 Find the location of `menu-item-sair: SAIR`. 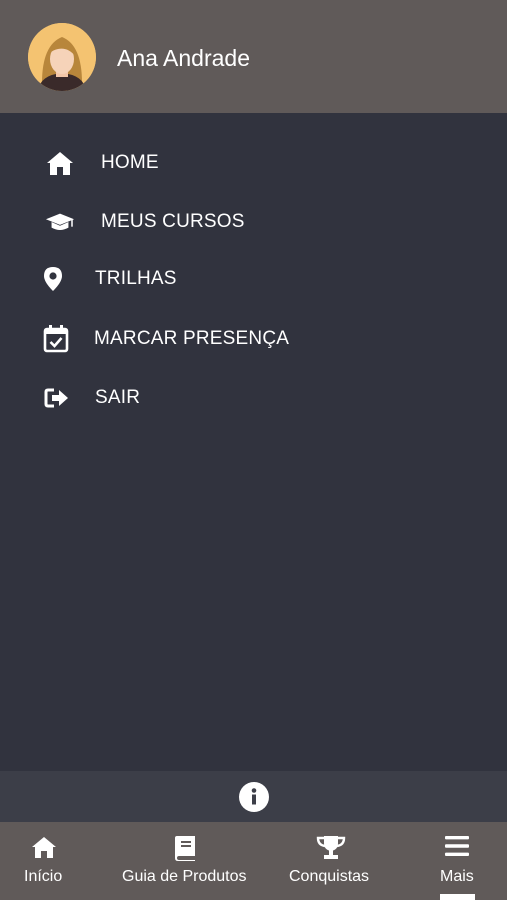

menu-item-sair: SAIR is located at coordinates (253, 398).